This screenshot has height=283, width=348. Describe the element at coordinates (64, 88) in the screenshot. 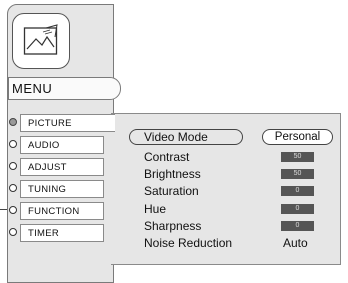

I see `menu-title-tab: MENU` at that location.